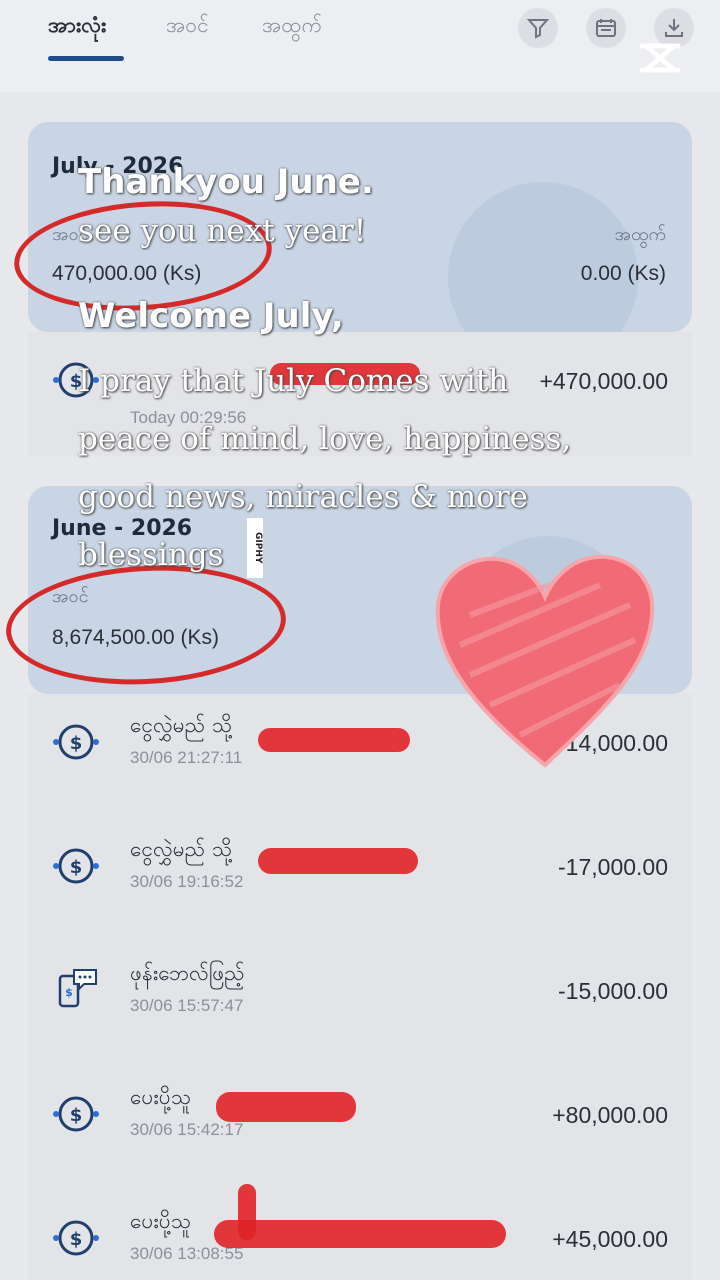  Describe the element at coordinates (613, 867) in the screenshot. I see `transaction-amount: -17,000.00` at that location.